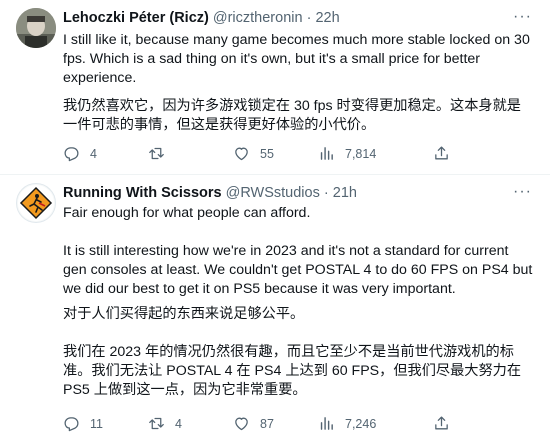 The width and height of the screenshot is (550, 438). Describe the element at coordinates (93, 153) in the screenshot. I see `reply-count: 4` at that location.